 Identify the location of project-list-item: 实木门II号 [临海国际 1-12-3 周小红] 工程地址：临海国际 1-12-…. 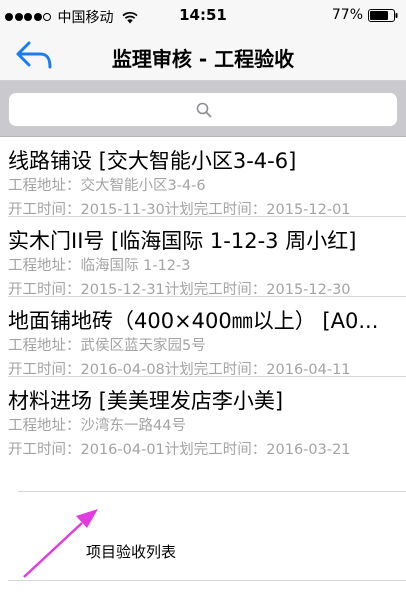
(203, 257).